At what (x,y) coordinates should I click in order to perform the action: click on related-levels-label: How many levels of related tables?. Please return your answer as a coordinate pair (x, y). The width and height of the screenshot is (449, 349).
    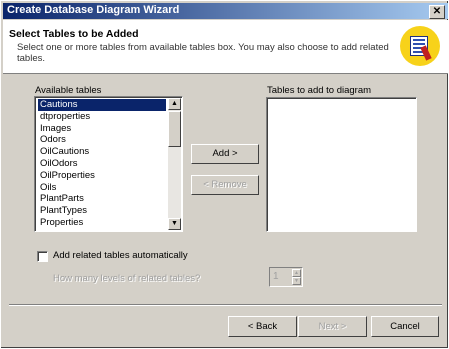
    Looking at the image, I should click on (127, 278).